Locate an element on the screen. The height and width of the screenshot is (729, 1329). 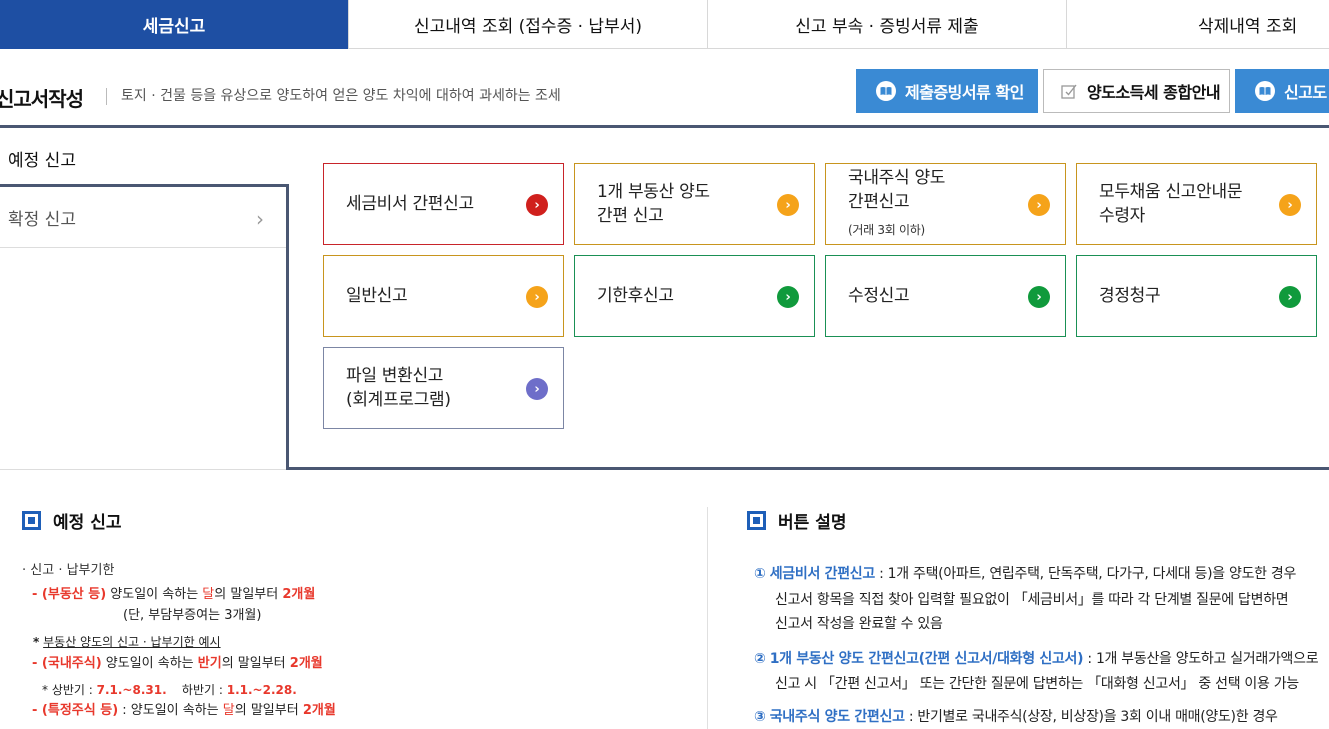
button-description-heading: 버튼 설명 is located at coordinates (796, 520).